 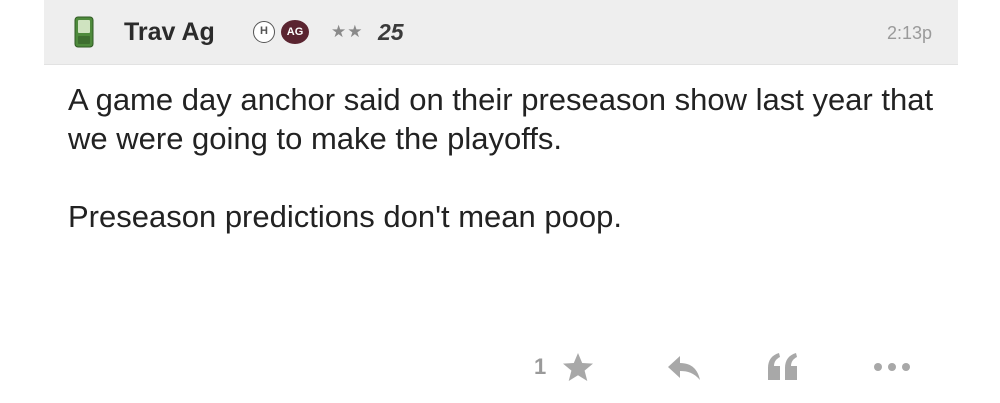 I want to click on like-count: 1, so click(x=540, y=366).